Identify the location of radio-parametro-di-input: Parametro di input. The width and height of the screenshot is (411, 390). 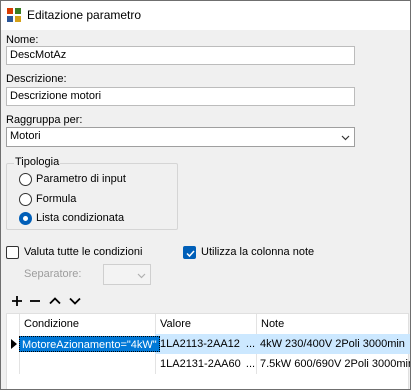
(72, 179).